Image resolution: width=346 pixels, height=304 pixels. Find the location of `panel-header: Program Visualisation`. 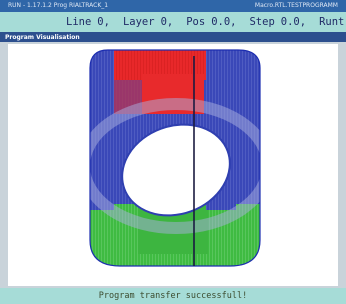

panel-header: Program Visualisation is located at coordinates (173, 37).